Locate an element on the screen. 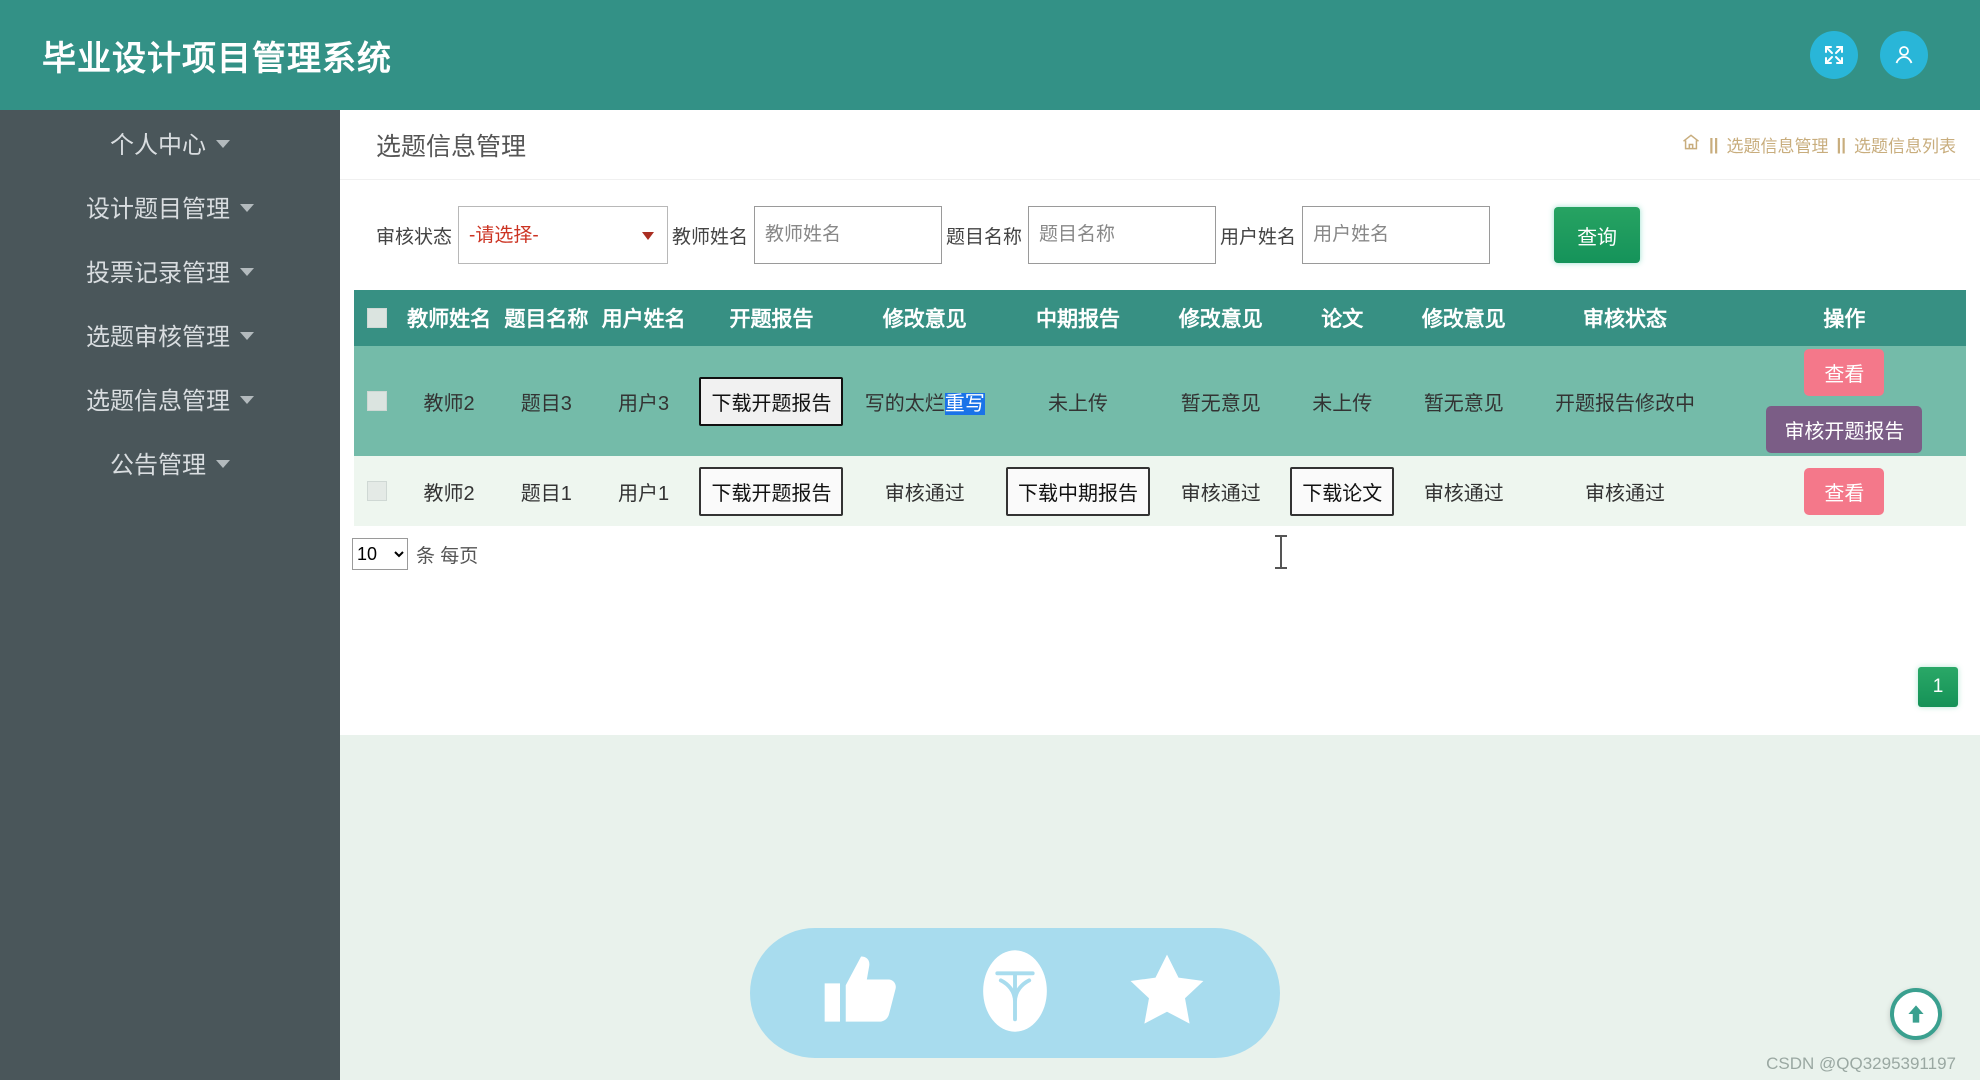 The image size is (1980, 1080). col-teacher: 教师姓名 is located at coordinates (449, 318).